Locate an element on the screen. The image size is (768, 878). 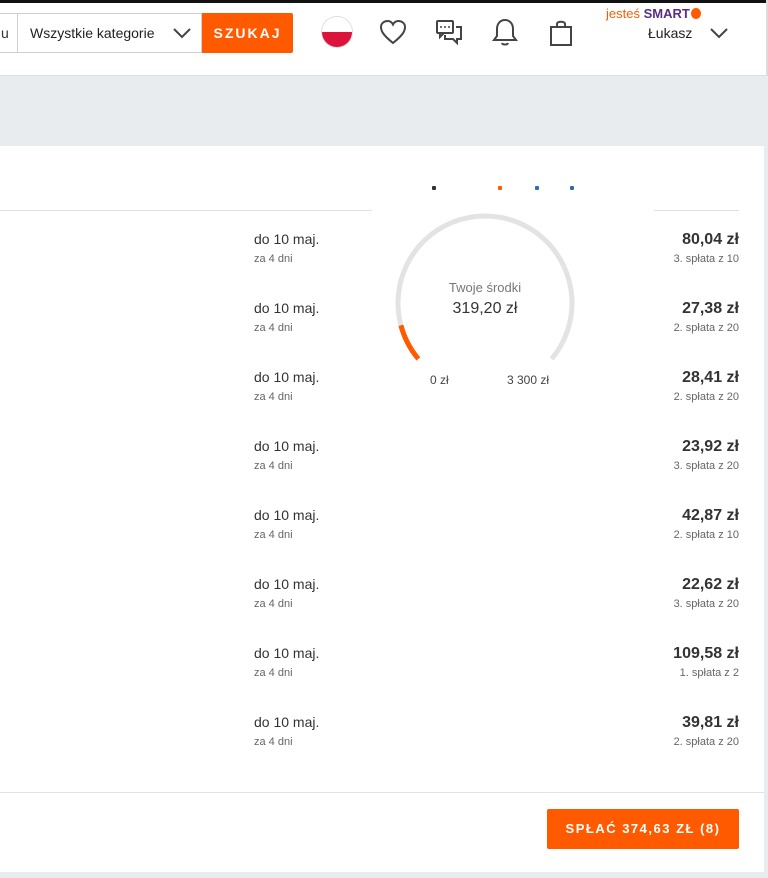
gauge-label: Twoje środki is located at coordinates (485, 287).